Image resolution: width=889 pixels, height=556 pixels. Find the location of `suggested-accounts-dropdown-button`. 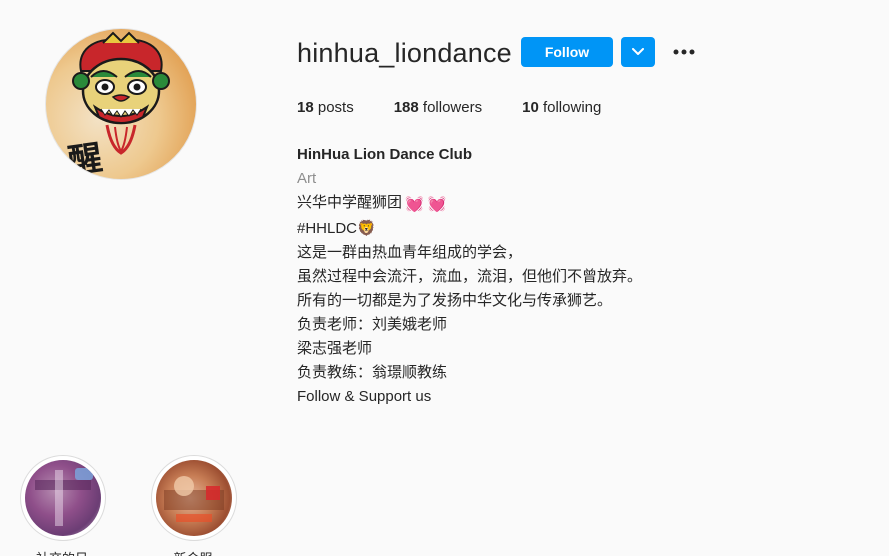

suggested-accounts-dropdown-button is located at coordinates (638, 52).